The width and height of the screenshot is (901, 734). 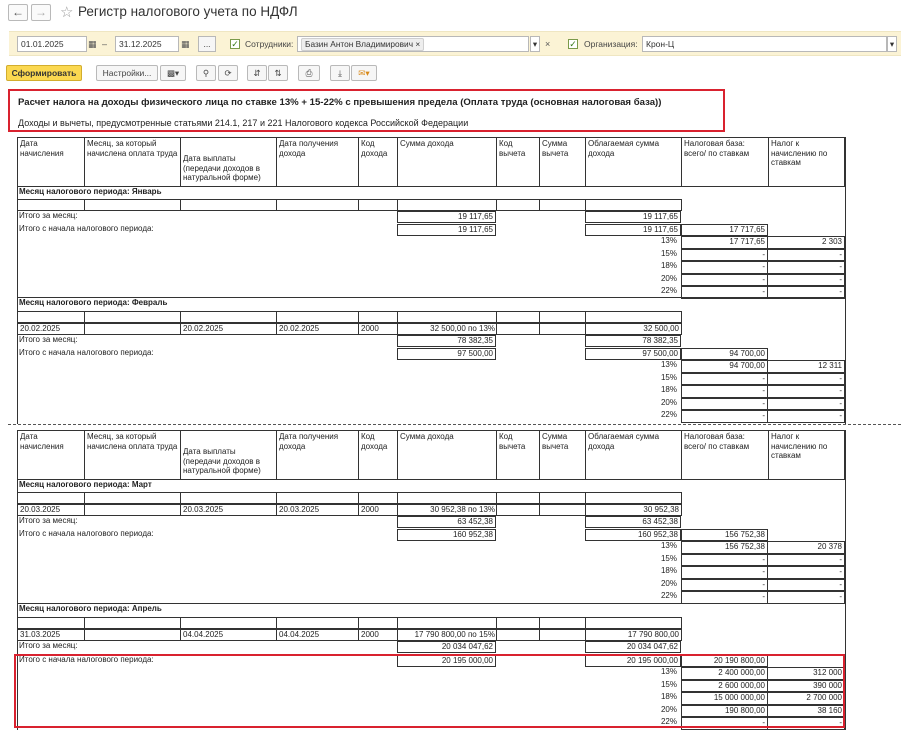 What do you see at coordinates (446, 341) in the screenshot?
I see `month-total-income: 78 382,35` at bounding box center [446, 341].